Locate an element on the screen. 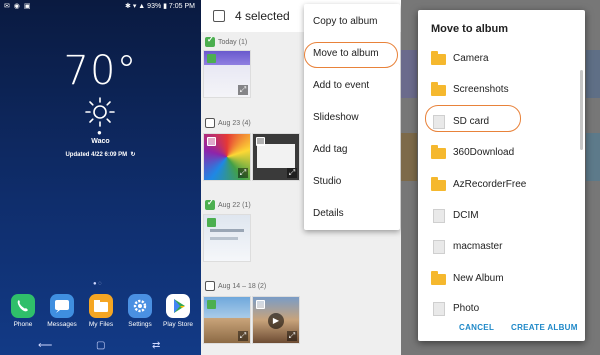 This screenshot has height=355, width=600. album-name: New Album is located at coordinates (478, 278).